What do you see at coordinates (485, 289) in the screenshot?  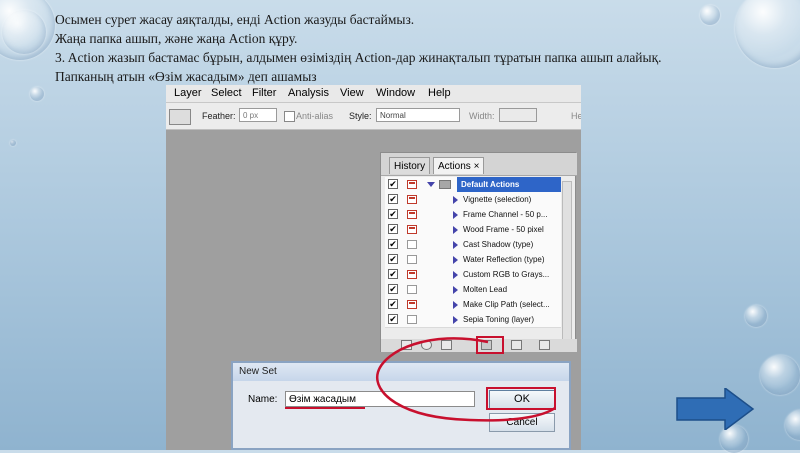 I see `action-label: Molten Lead` at bounding box center [485, 289].